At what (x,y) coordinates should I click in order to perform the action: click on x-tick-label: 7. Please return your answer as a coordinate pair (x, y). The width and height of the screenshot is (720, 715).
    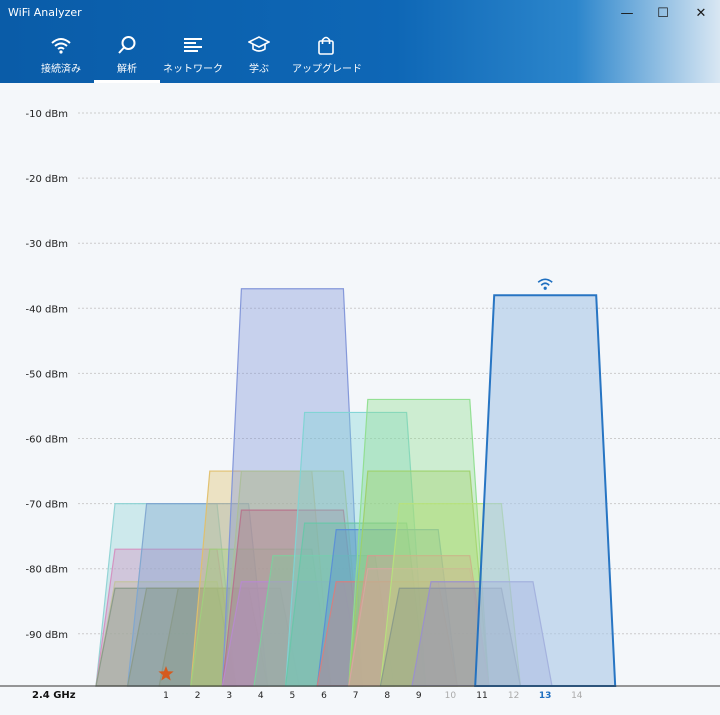
    Looking at the image, I should click on (356, 696).